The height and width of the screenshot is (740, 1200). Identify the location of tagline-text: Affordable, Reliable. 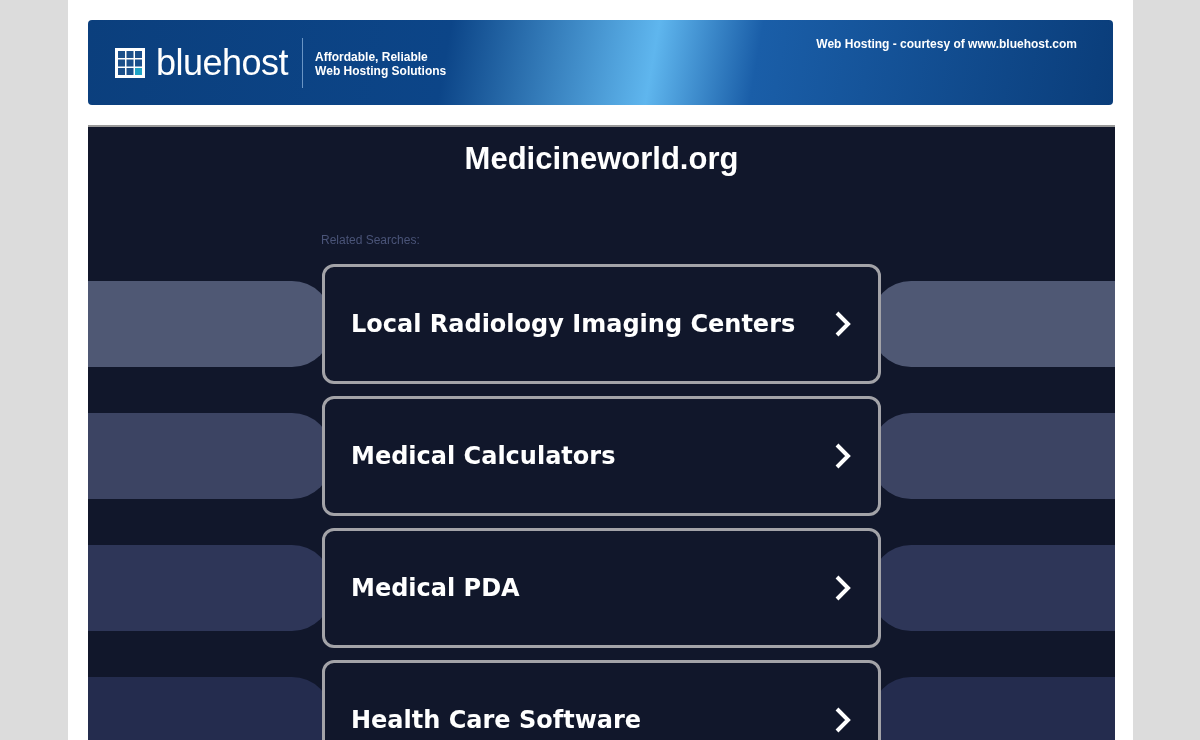
(372, 56).